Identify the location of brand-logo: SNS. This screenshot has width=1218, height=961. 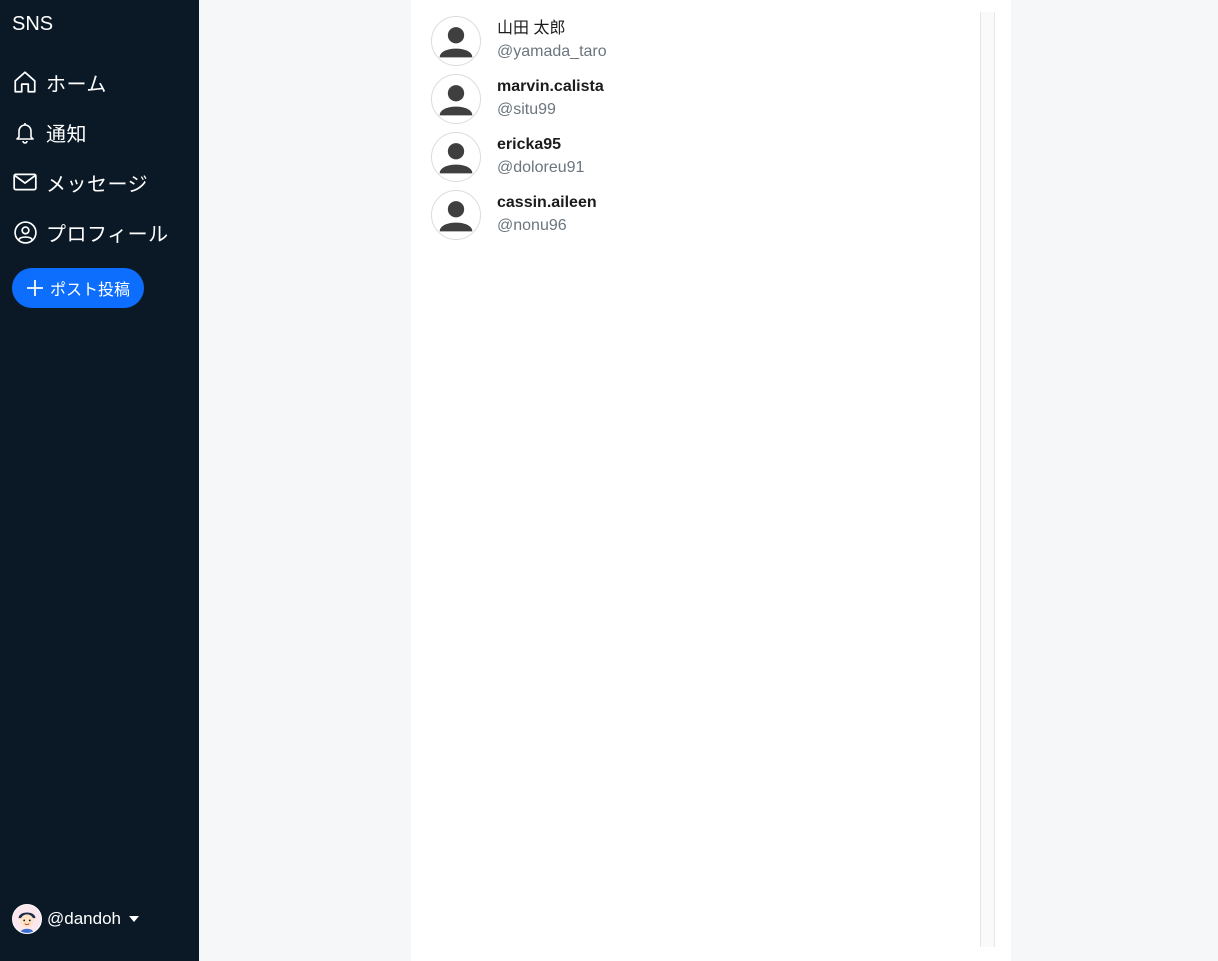
(32, 24).